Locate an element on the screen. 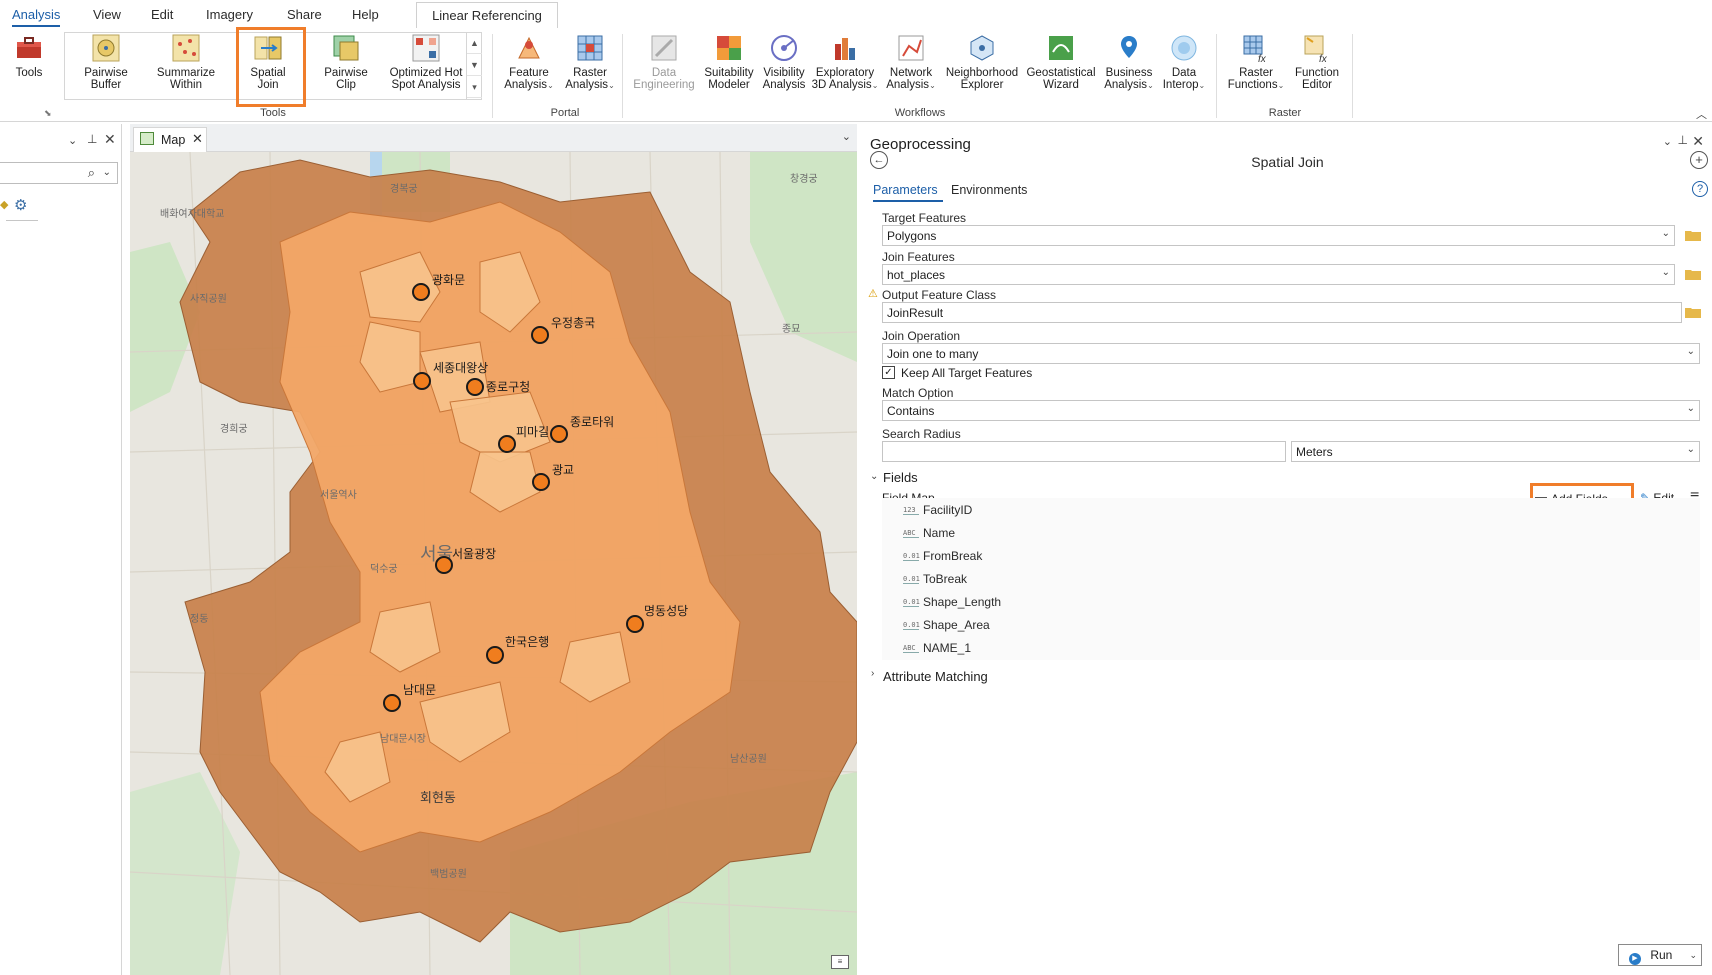  group-separator is located at coordinates (1216, 76).